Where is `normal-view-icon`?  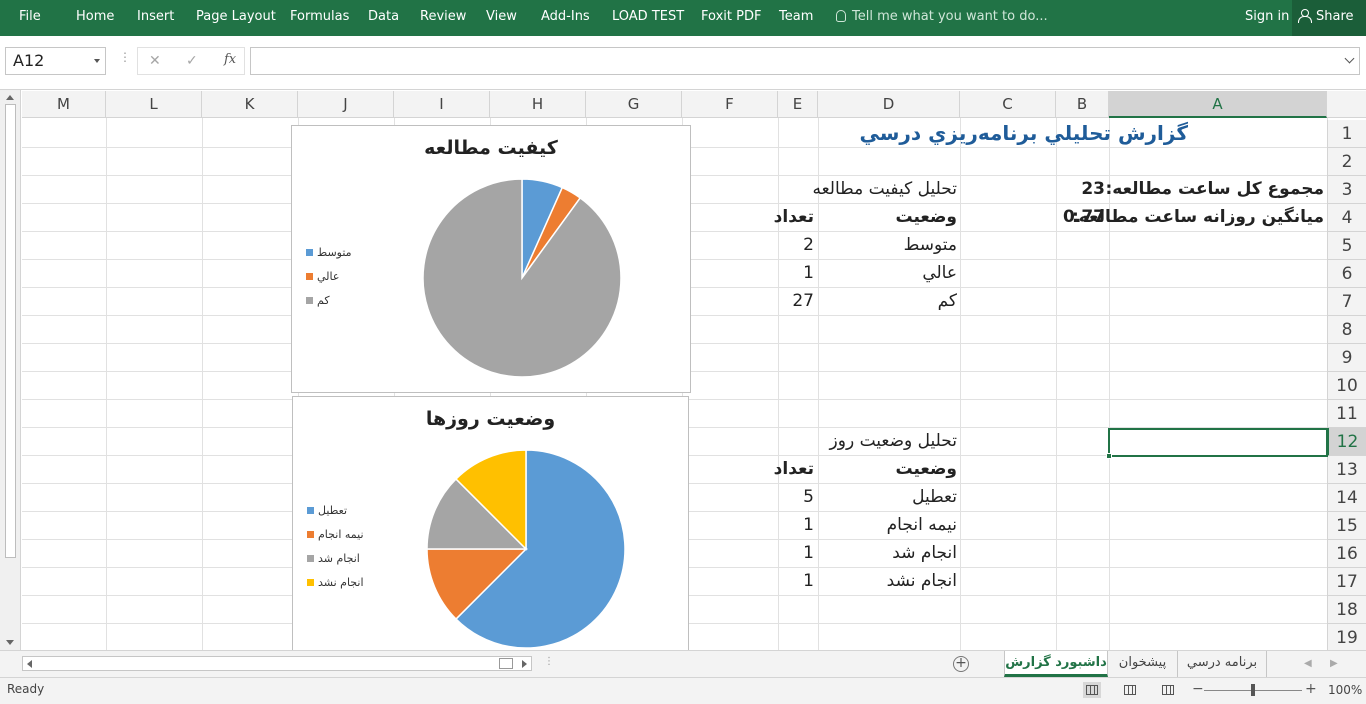
normal-view-icon is located at coordinates (1092, 690).